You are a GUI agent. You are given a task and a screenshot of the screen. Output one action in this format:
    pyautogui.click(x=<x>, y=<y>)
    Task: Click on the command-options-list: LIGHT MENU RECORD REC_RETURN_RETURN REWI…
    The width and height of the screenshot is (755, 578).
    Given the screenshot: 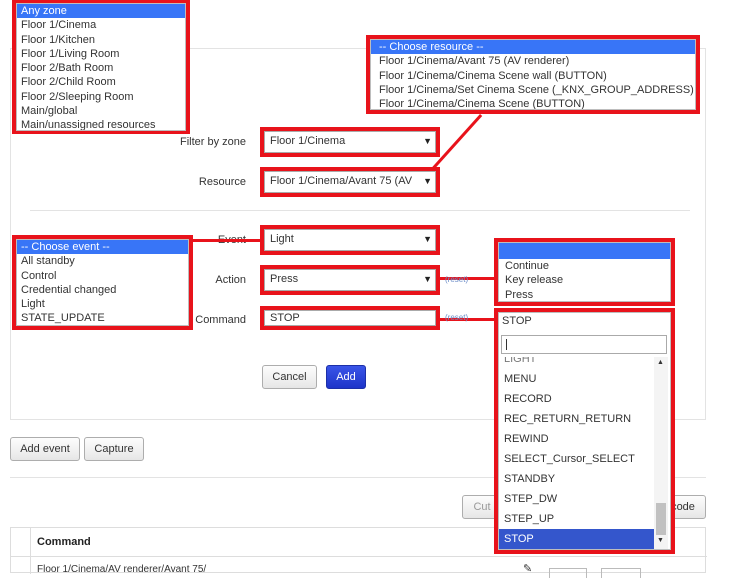 What is the action you would take?
    pyautogui.click(x=576, y=453)
    